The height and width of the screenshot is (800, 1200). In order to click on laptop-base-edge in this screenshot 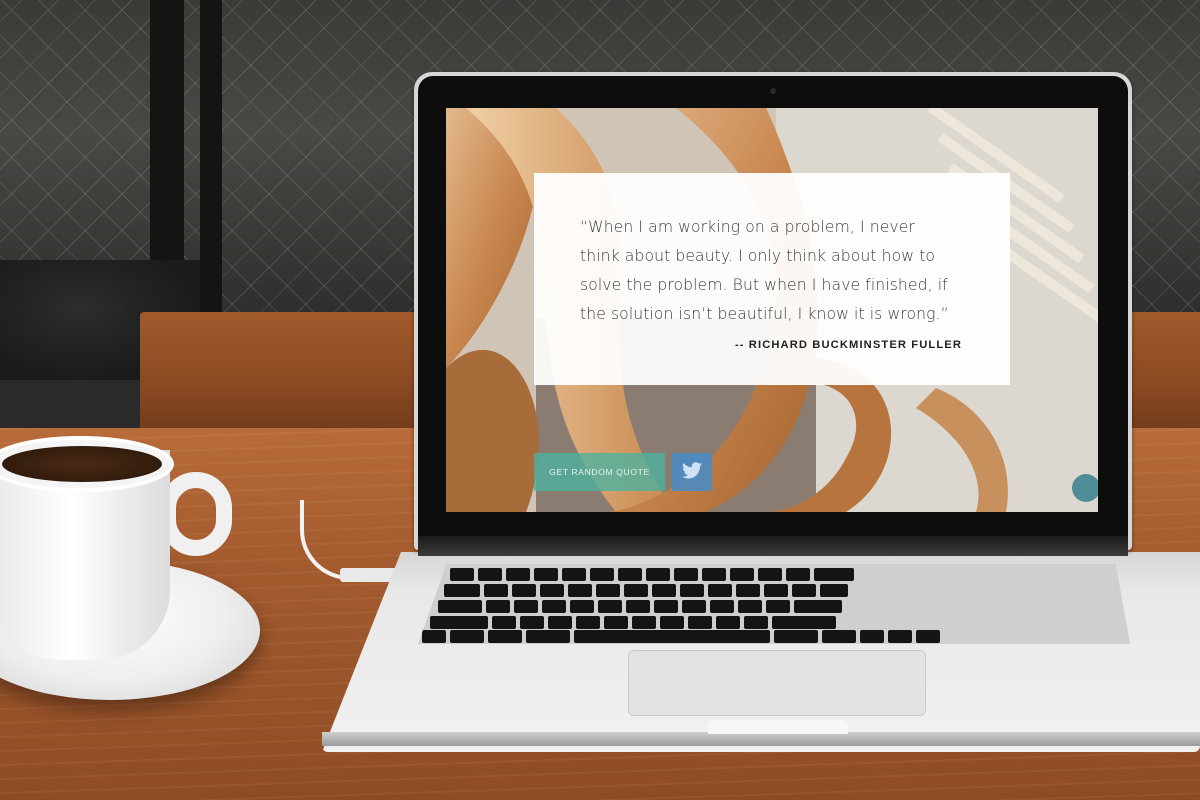, I will do `click(761, 739)`.